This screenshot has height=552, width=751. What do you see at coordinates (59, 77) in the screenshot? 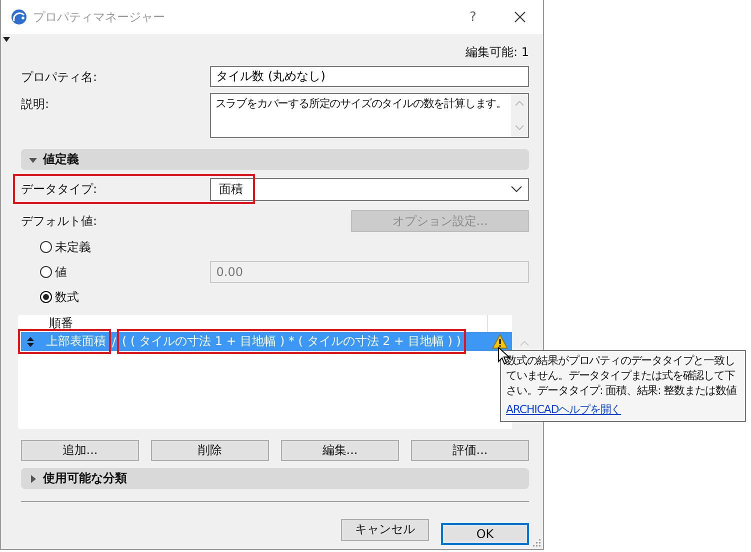
I see `field-label: プロパティ名:` at bounding box center [59, 77].